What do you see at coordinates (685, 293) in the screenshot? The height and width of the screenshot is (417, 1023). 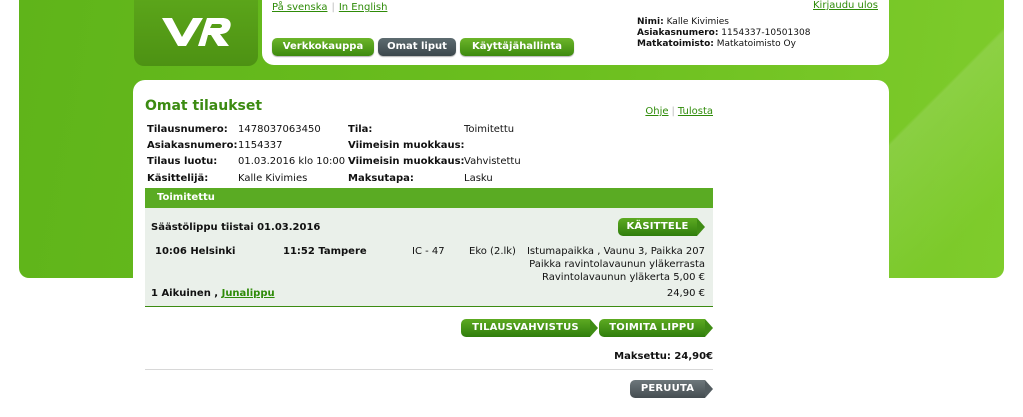 I see `ticket-price: 24,90 €` at bounding box center [685, 293].